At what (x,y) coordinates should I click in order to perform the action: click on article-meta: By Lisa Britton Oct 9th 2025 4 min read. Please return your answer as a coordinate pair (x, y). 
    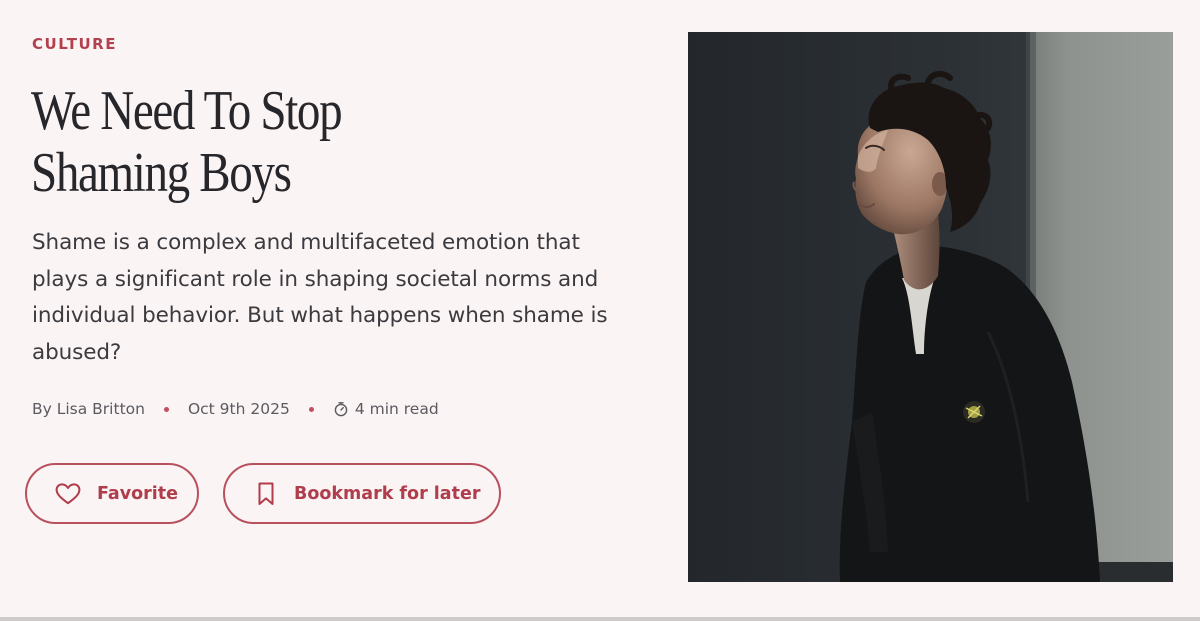
    Looking at the image, I should click on (235, 409).